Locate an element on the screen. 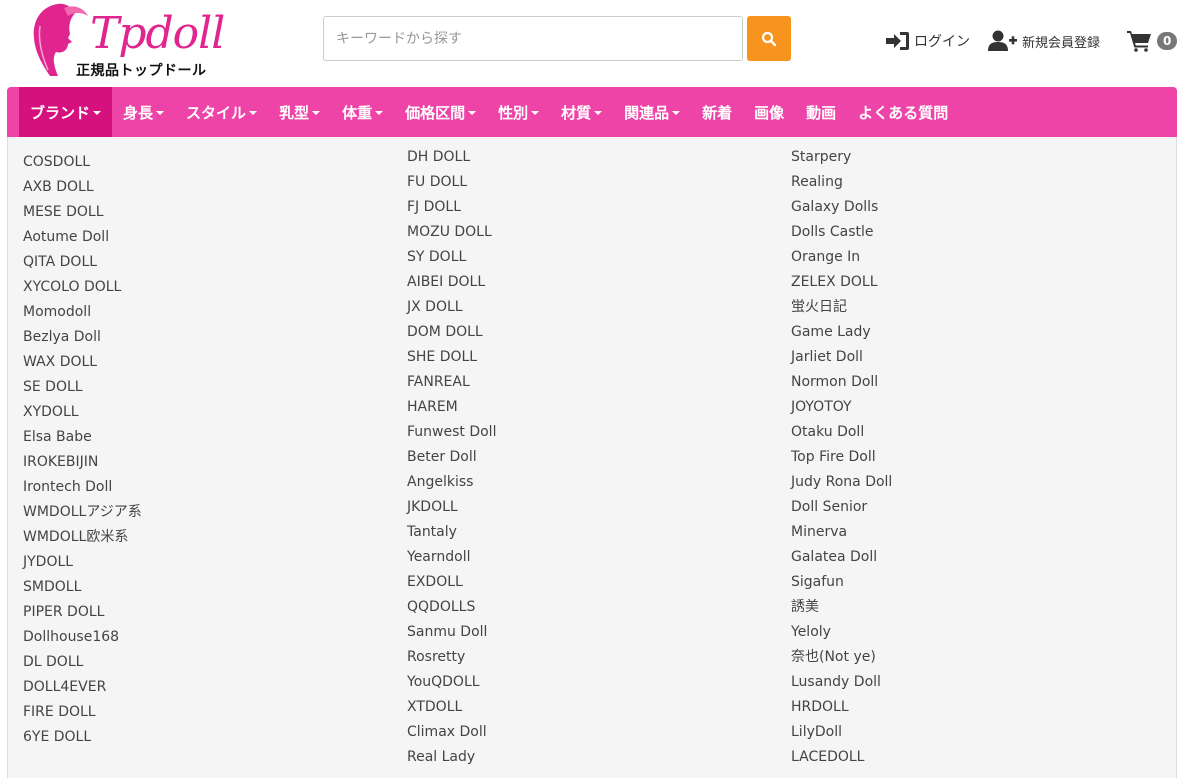 This screenshot has width=1183, height=778. cart-count-badge: 0 is located at coordinates (1167, 41).